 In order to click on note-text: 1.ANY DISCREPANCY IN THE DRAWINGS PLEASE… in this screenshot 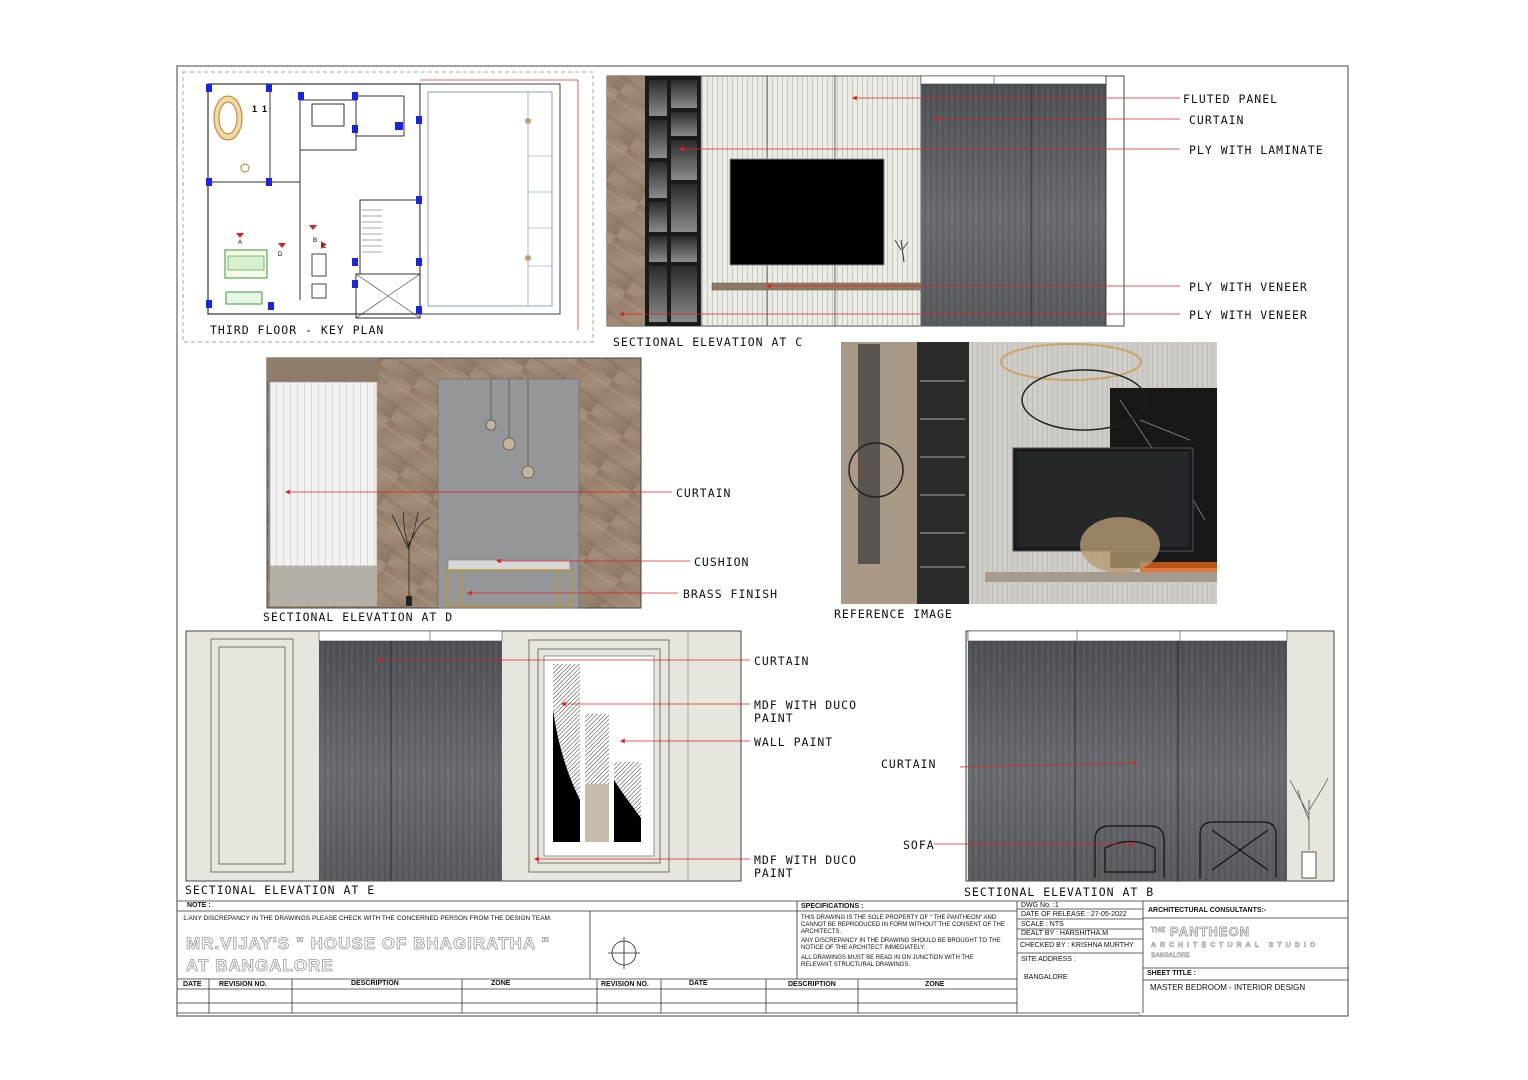, I will do `click(367, 918)`.